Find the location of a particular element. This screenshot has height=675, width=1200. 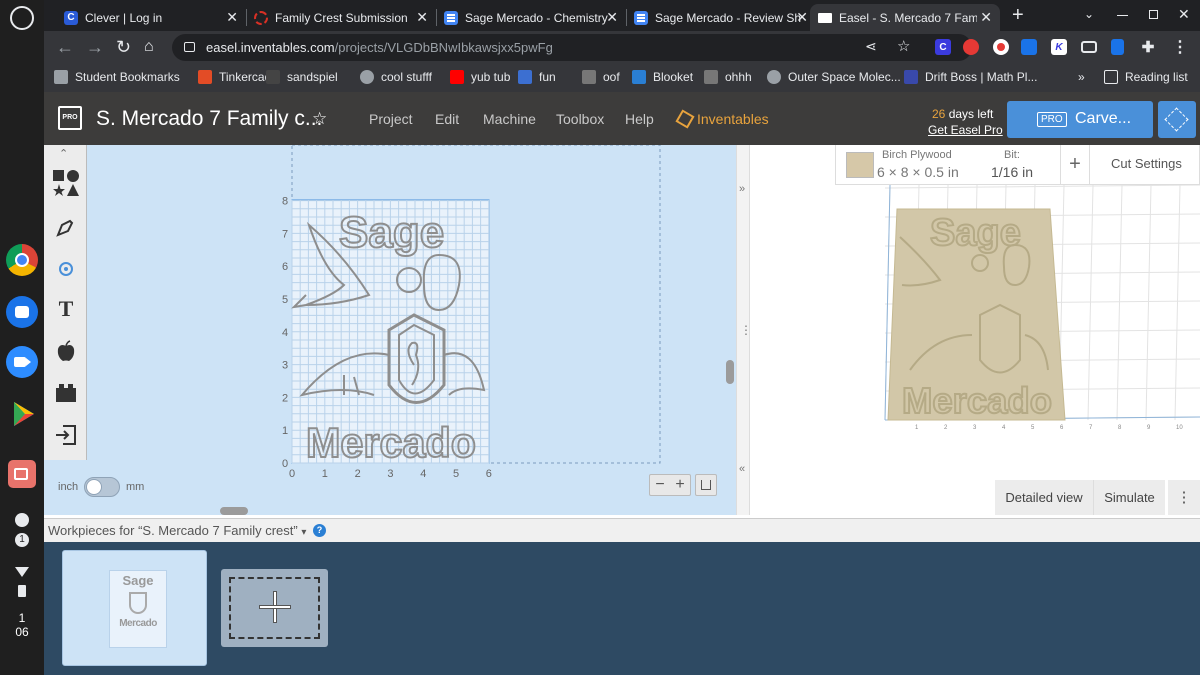

extension-screencast-icon is located at coordinates (1029, 47).